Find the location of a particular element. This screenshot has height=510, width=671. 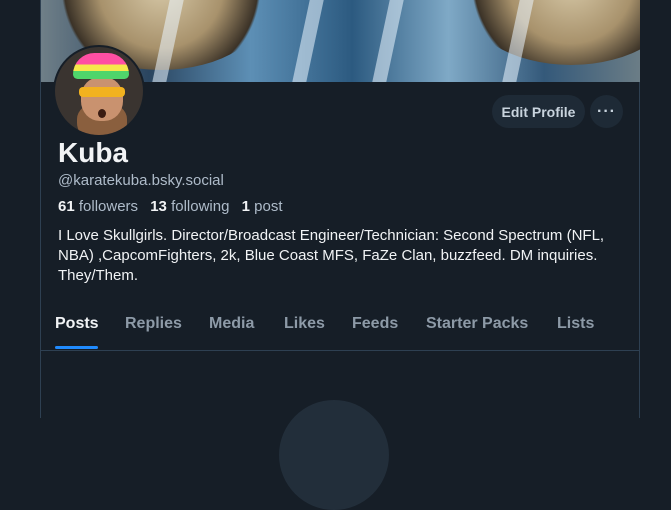

tab-likes: Likes is located at coordinates (304, 324).